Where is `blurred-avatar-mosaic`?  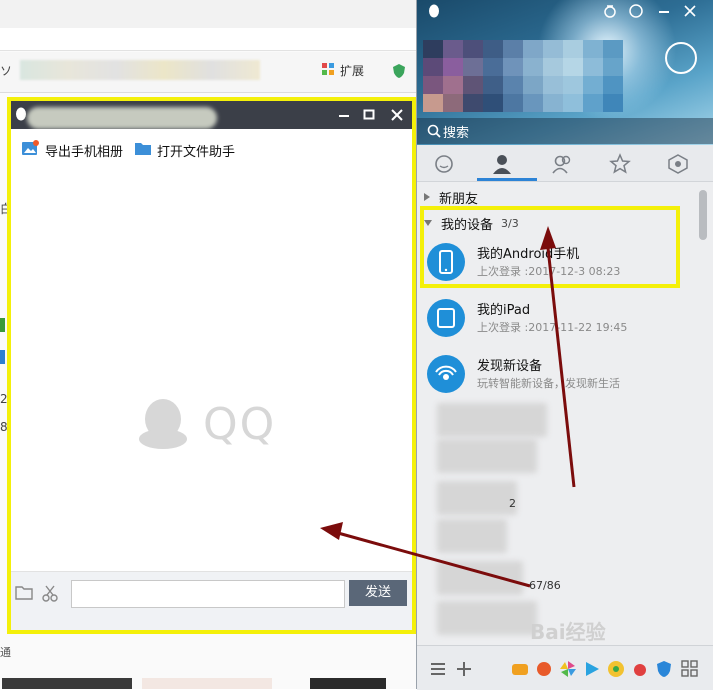 blurred-avatar-mosaic is located at coordinates (523, 76).